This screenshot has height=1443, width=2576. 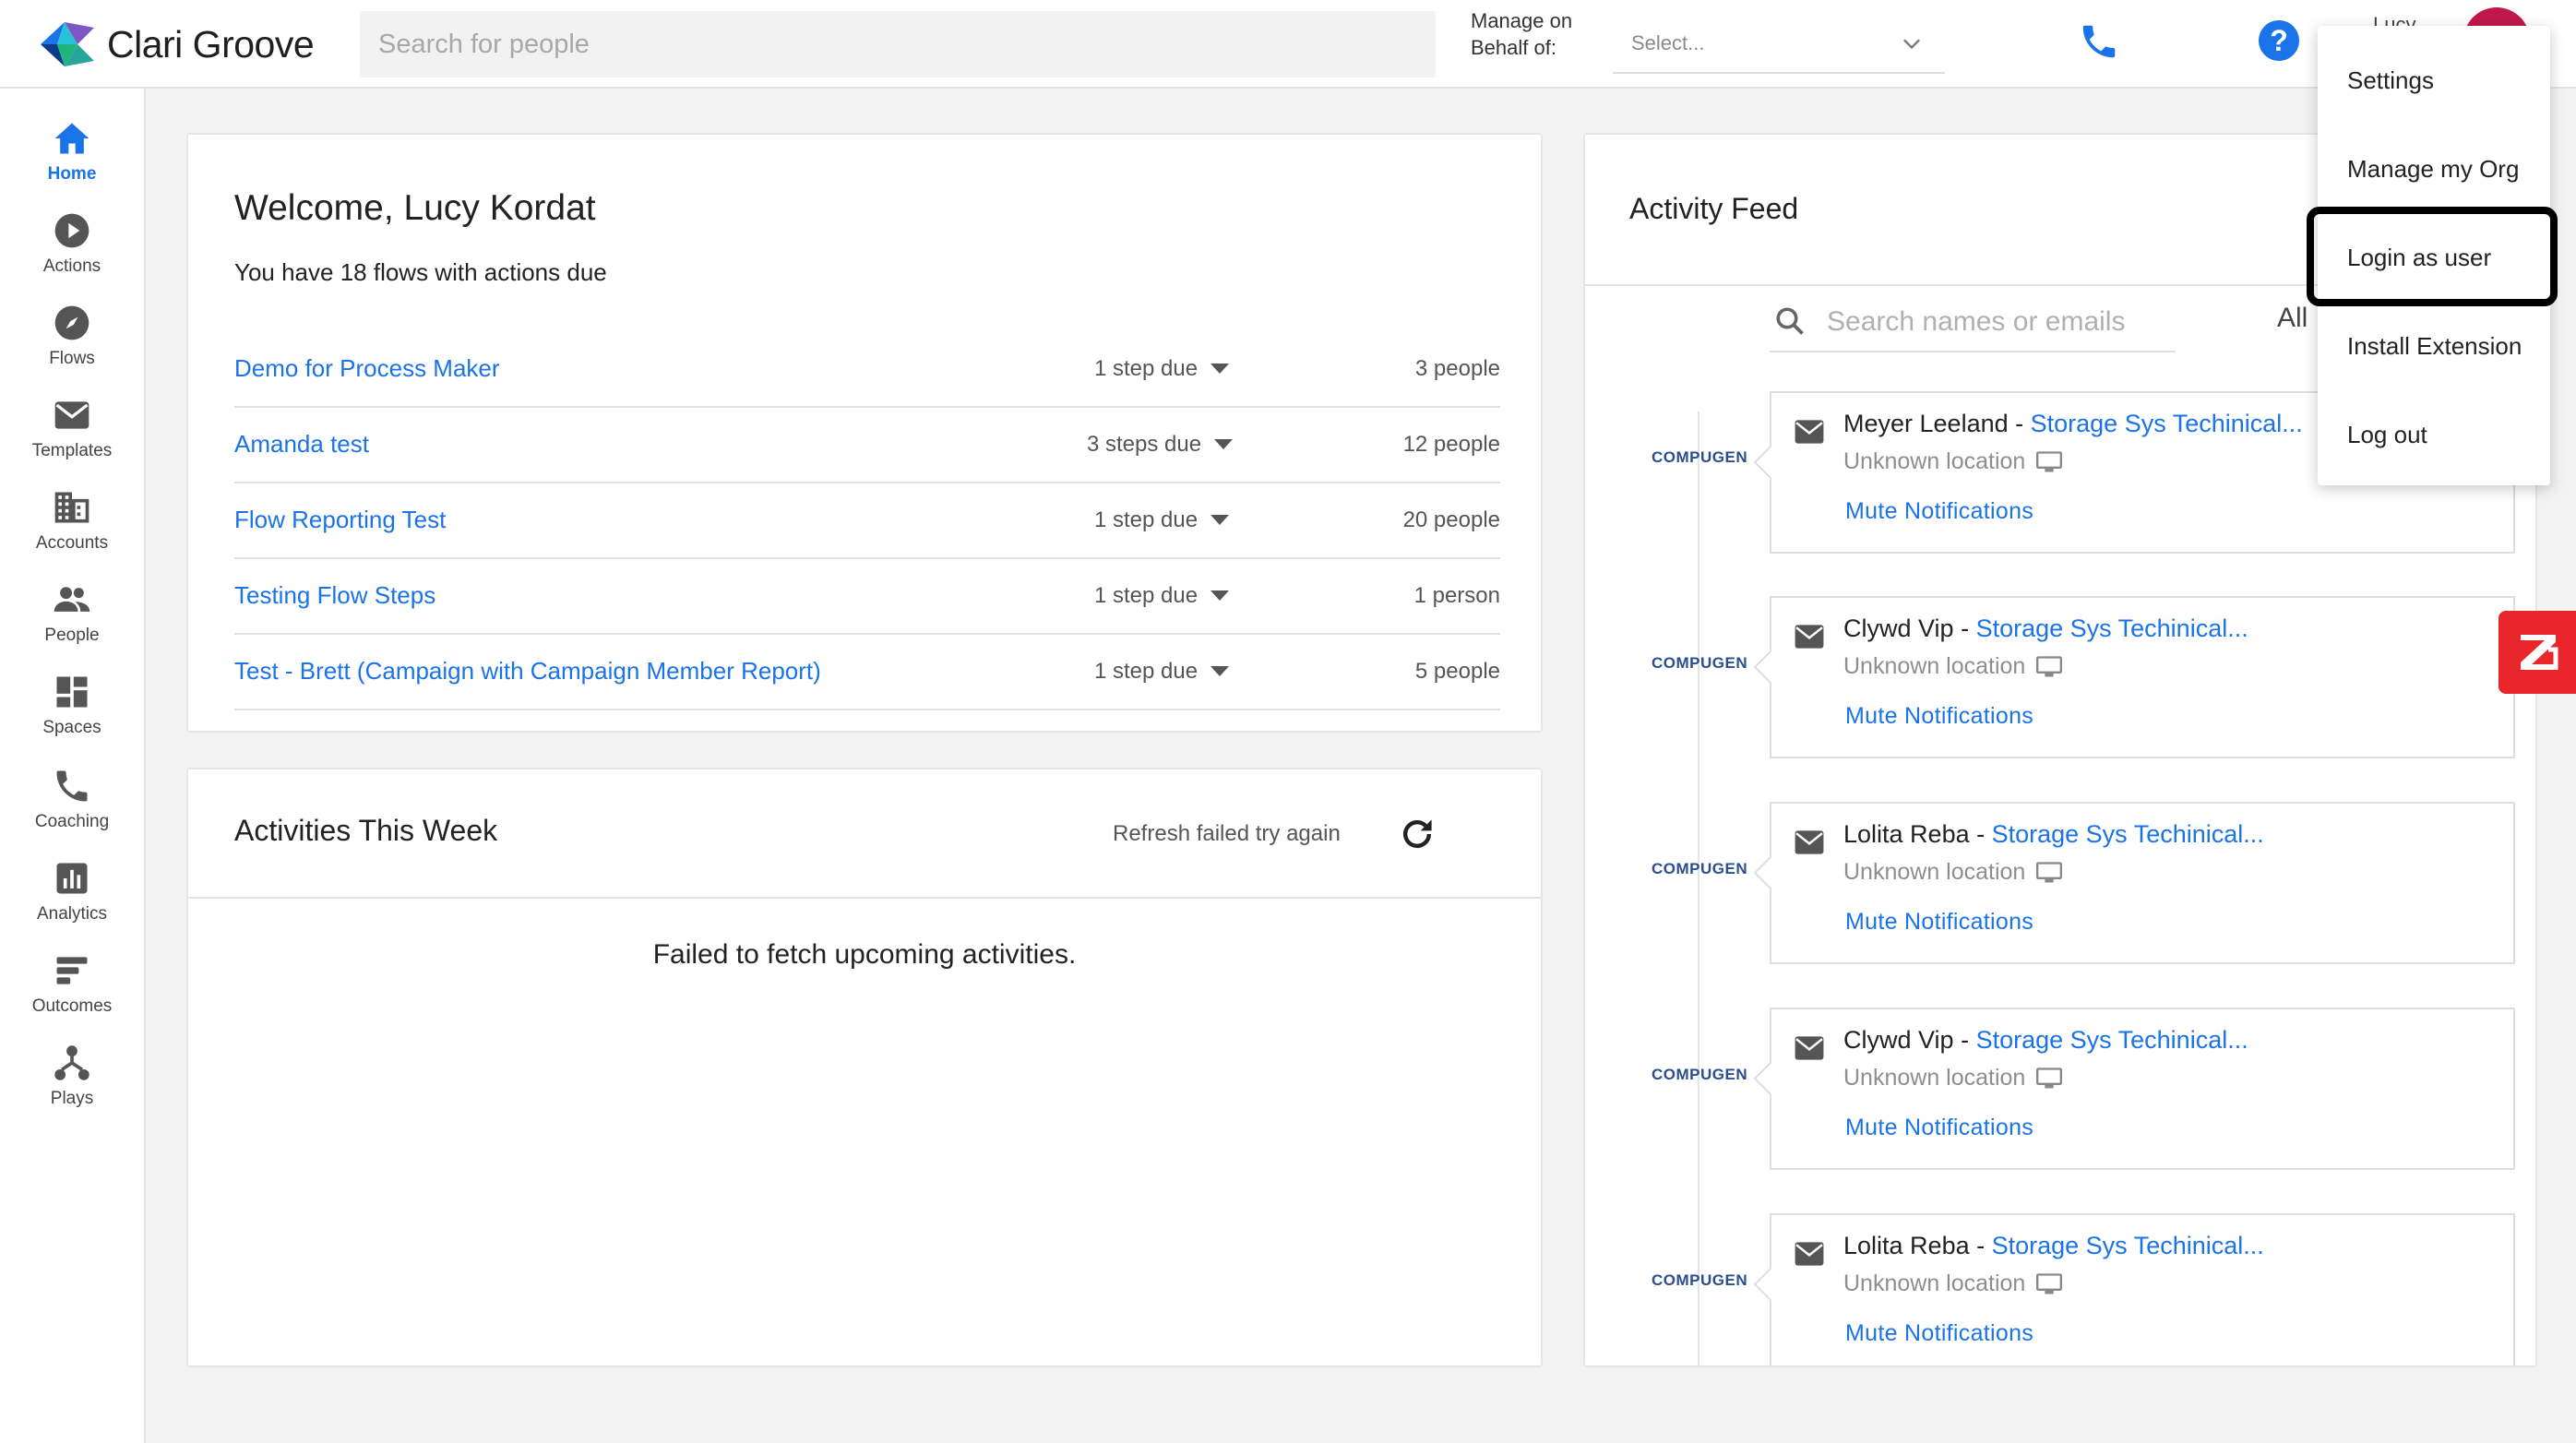 What do you see at coordinates (864, 954) in the screenshot?
I see `activities-error-message: Failed to fetch upcoming activities.` at bounding box center [864, 954].